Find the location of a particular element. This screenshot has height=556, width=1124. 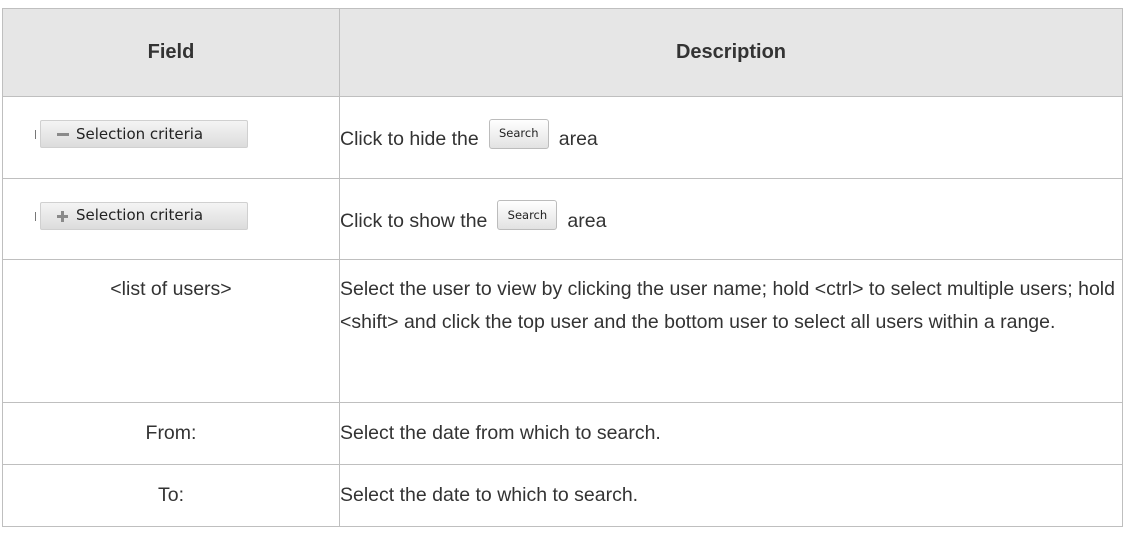

selection-criteria-expand-widget: Selection criteria is located at coordinates (141, 216).